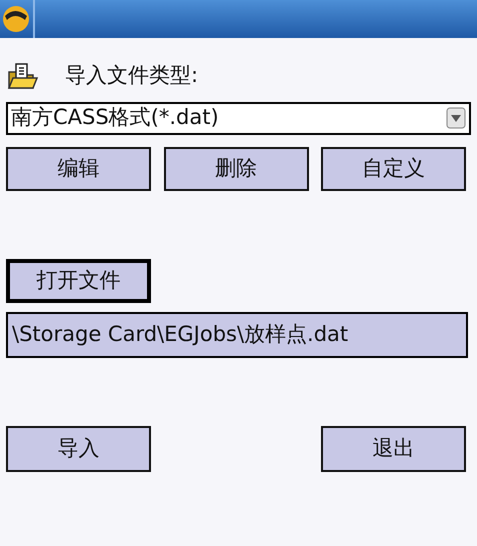 The width and height of the screenshot is (477, 546). What do you see at coordinates (78, 280) in the screenshot?
I see `open-file-button: 打开文件` at bounding box center [78, 280].